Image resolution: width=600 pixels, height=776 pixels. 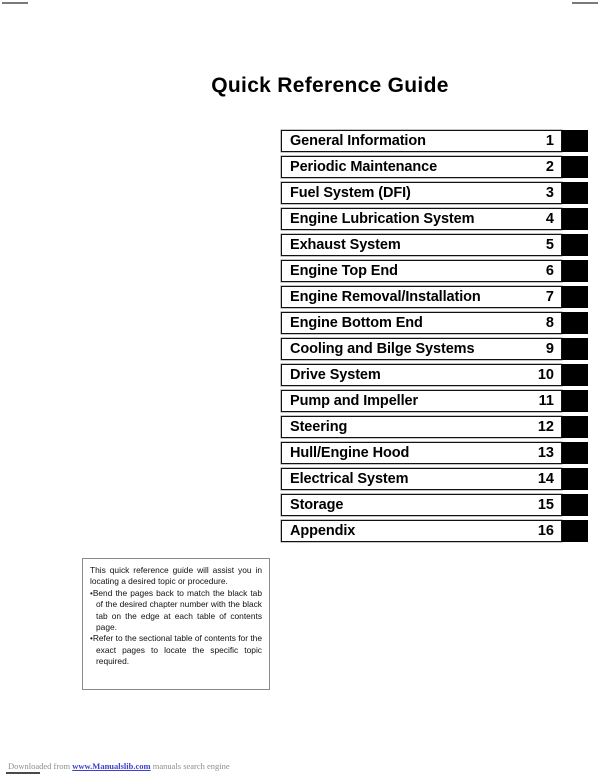 What do you see at coordinates (40, 766) in the screenshot?
I see `footer-prefix-text: Downloaded from` at bounding box center [40, 766].